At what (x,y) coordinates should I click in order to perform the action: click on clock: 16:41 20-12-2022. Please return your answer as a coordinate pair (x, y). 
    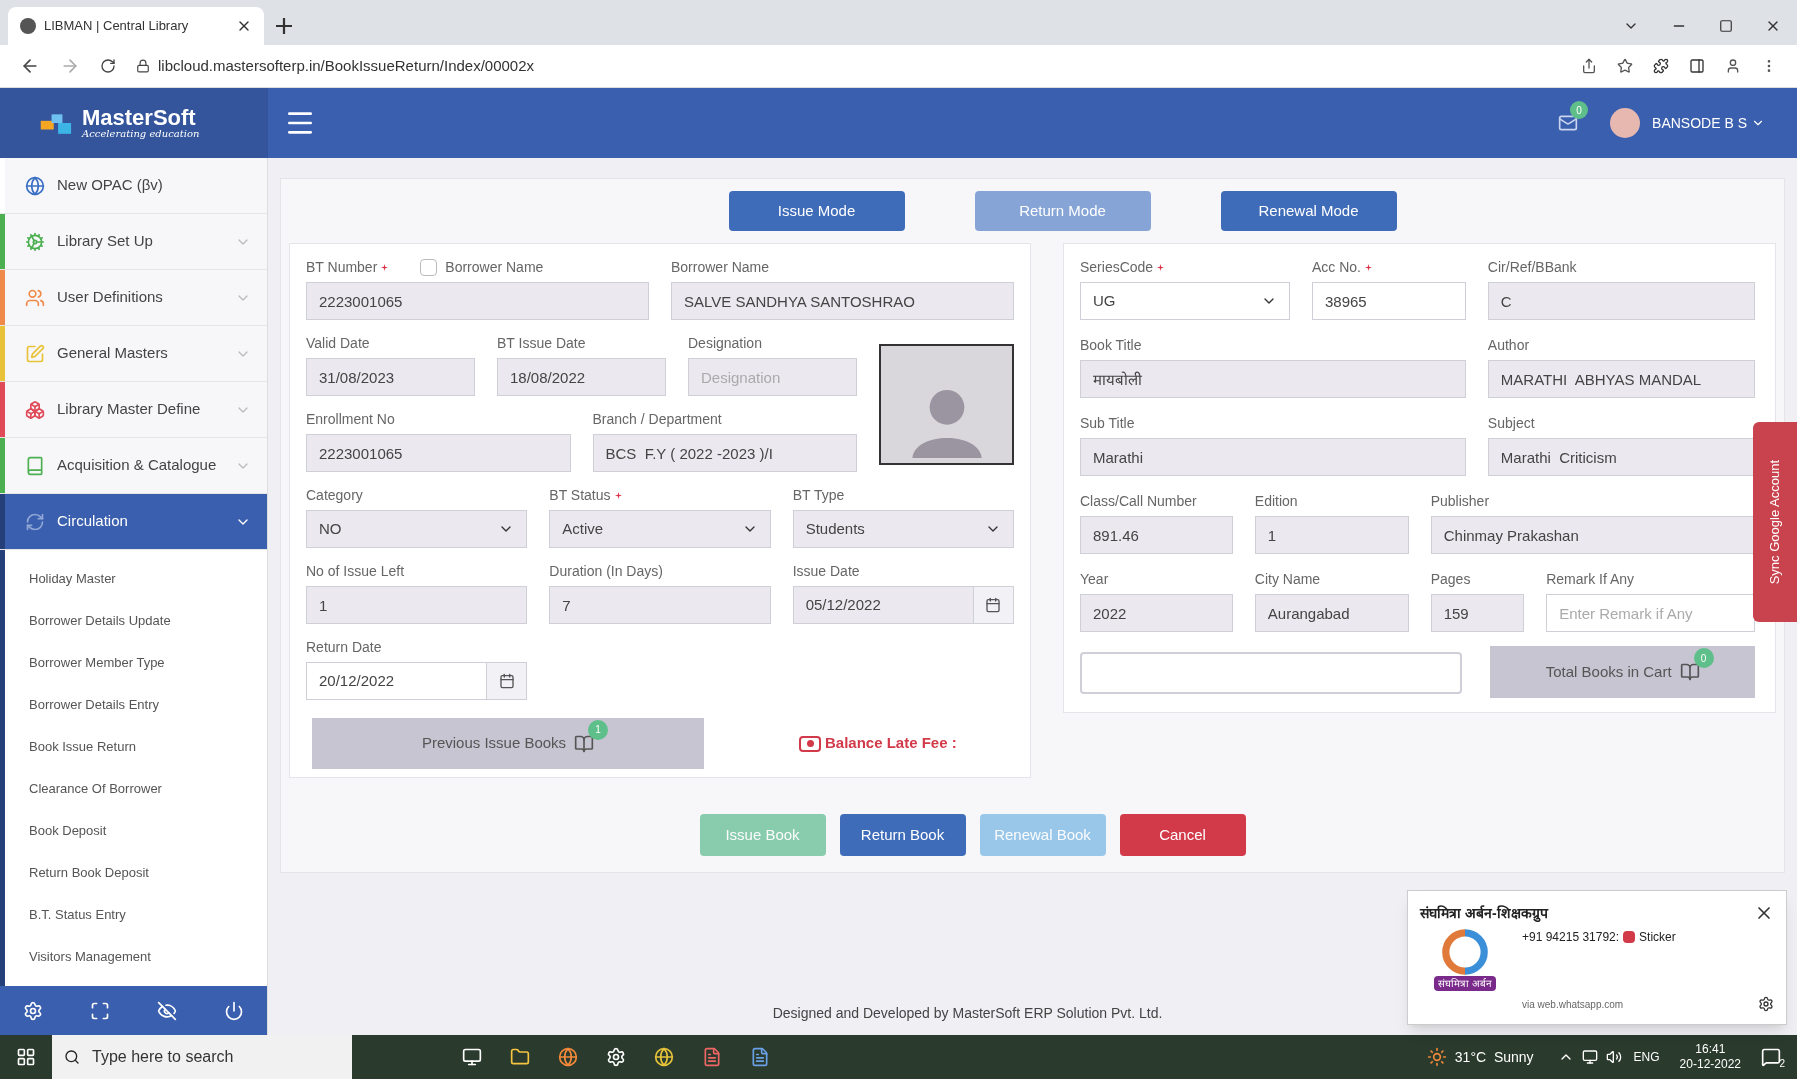
    Looking at the image, I should click on (1710, 1057).